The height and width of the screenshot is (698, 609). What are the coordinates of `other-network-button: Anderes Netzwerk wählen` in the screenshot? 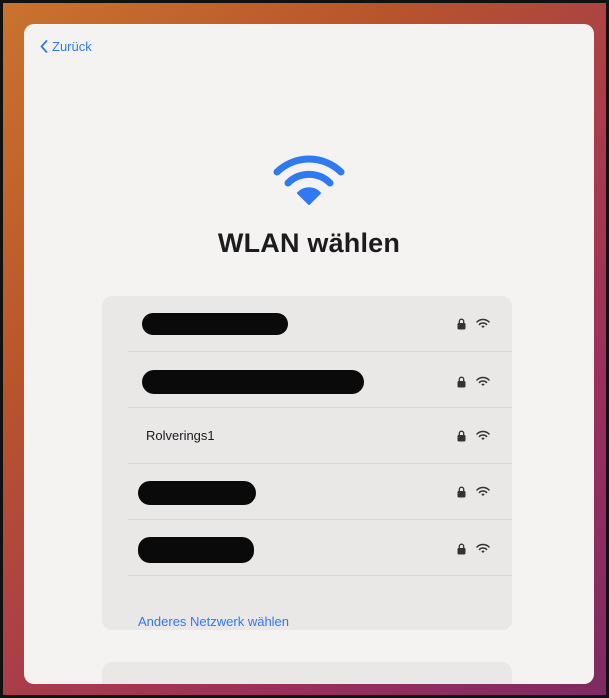 It's located at (213, 621).